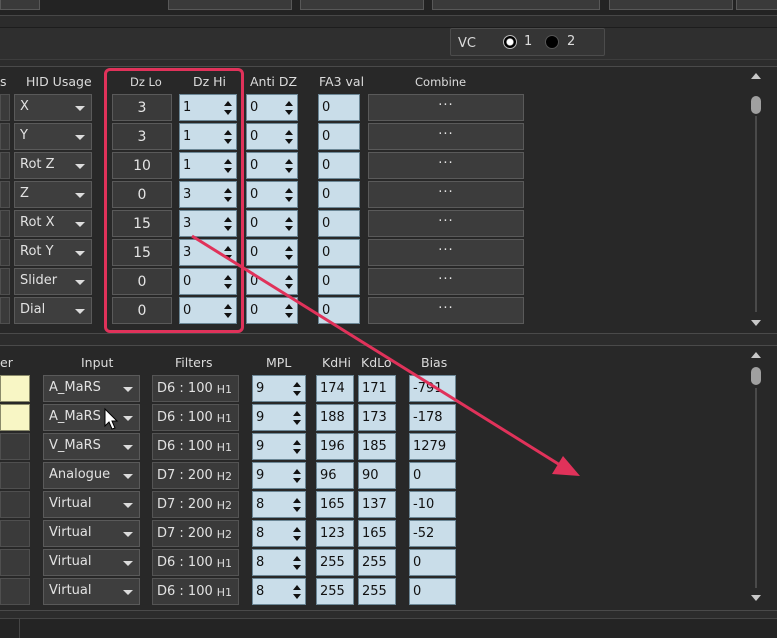 This screenshot has height=638, width=777. What do you see at coordinates (111, 418) in the screenshot?
I see `mouse-cursor-icon` at bounding box center [111, 418].